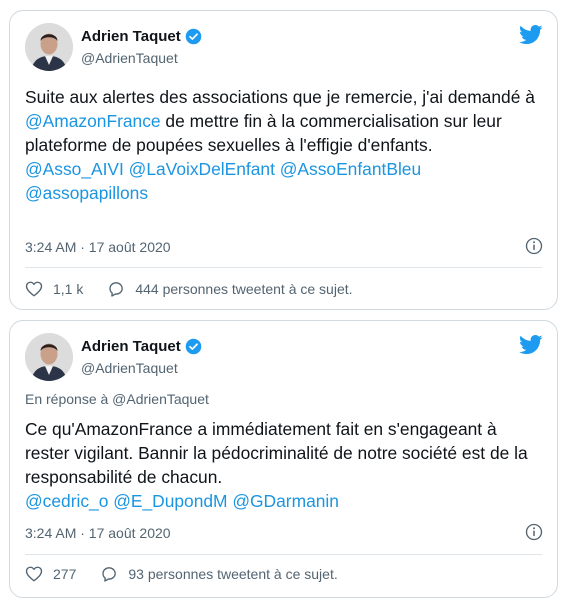 The image size is (568, 606). What do you see at coordinates (93, 121) in the screenshot?
I see `mention-link: @AmazonFrance` at bounding box center [93, 121].